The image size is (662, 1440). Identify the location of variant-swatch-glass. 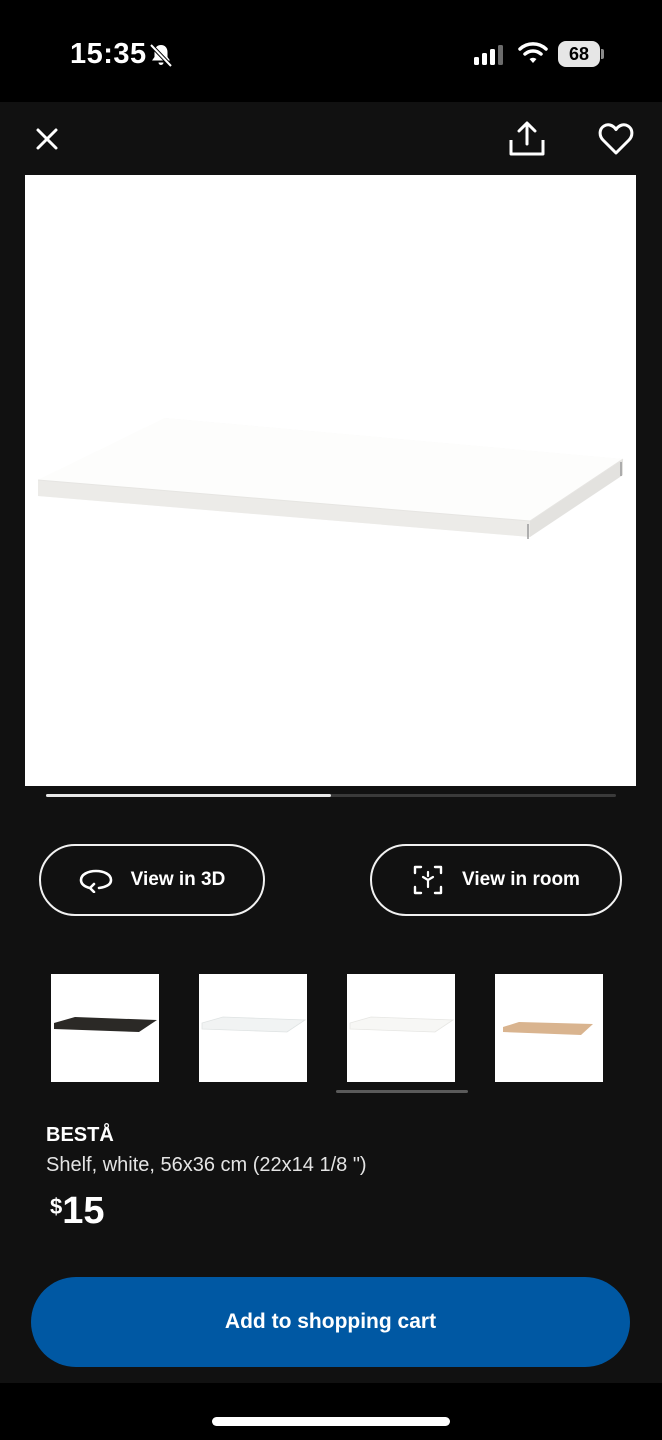
(253, 1028).